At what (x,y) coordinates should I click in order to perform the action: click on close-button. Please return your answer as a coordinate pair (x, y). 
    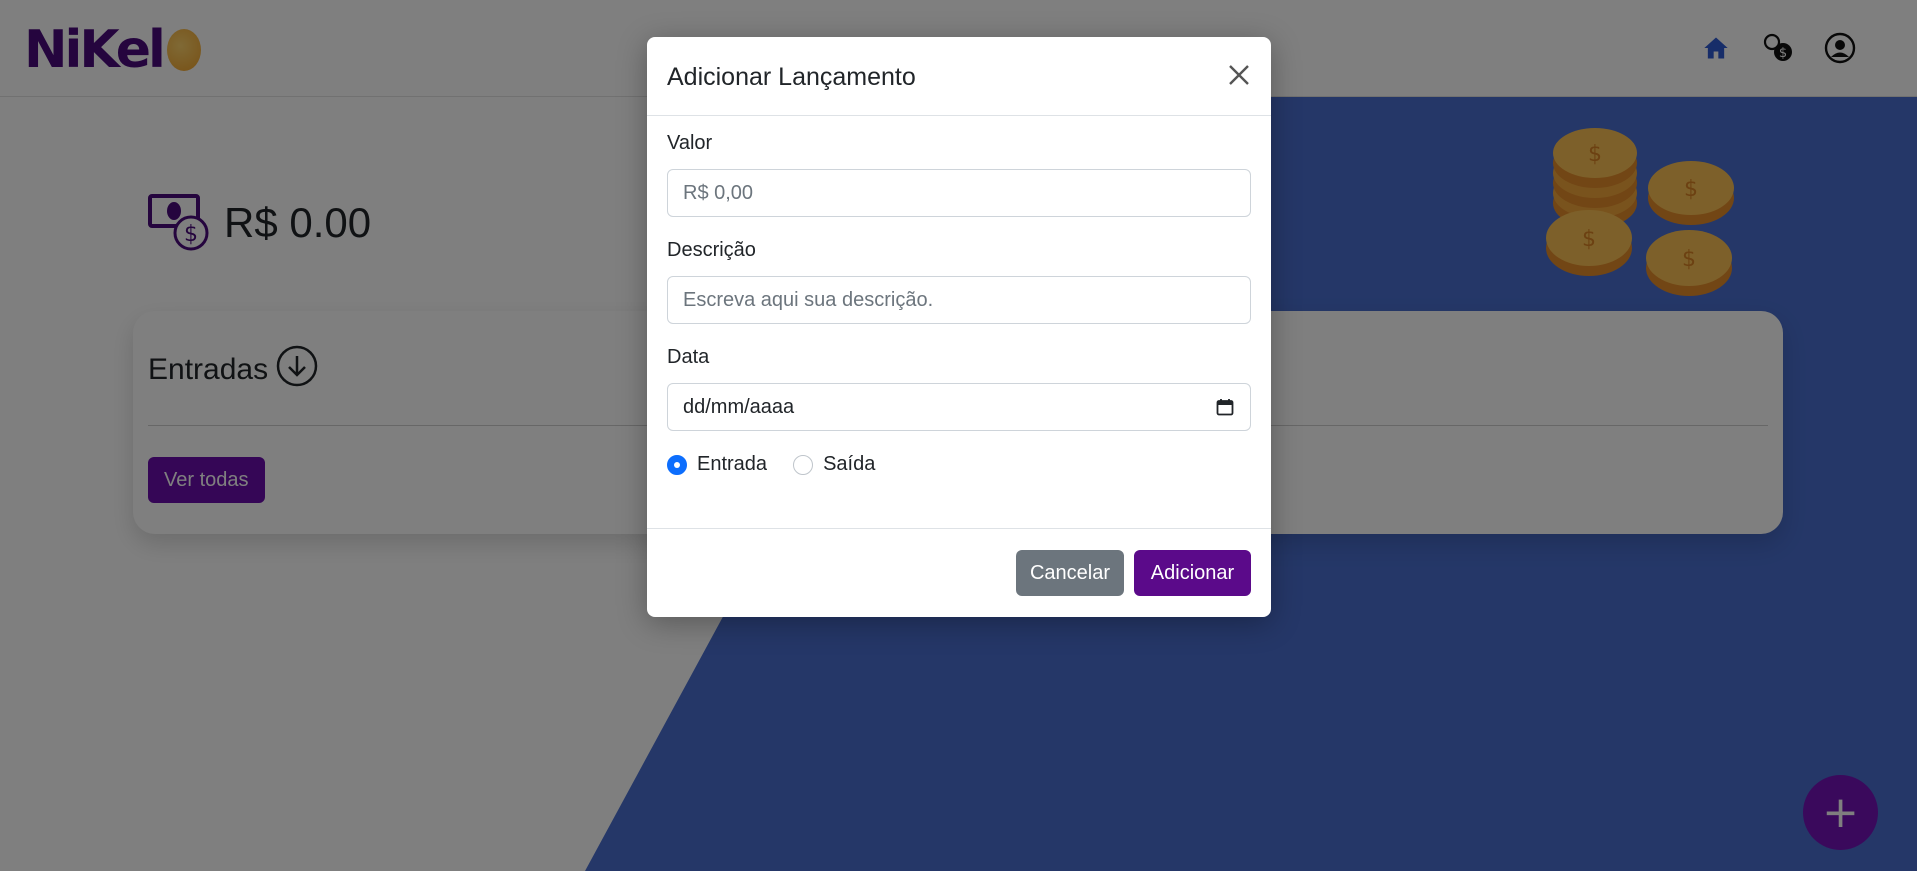
    Looking at the image, I should click on (1239, 75).